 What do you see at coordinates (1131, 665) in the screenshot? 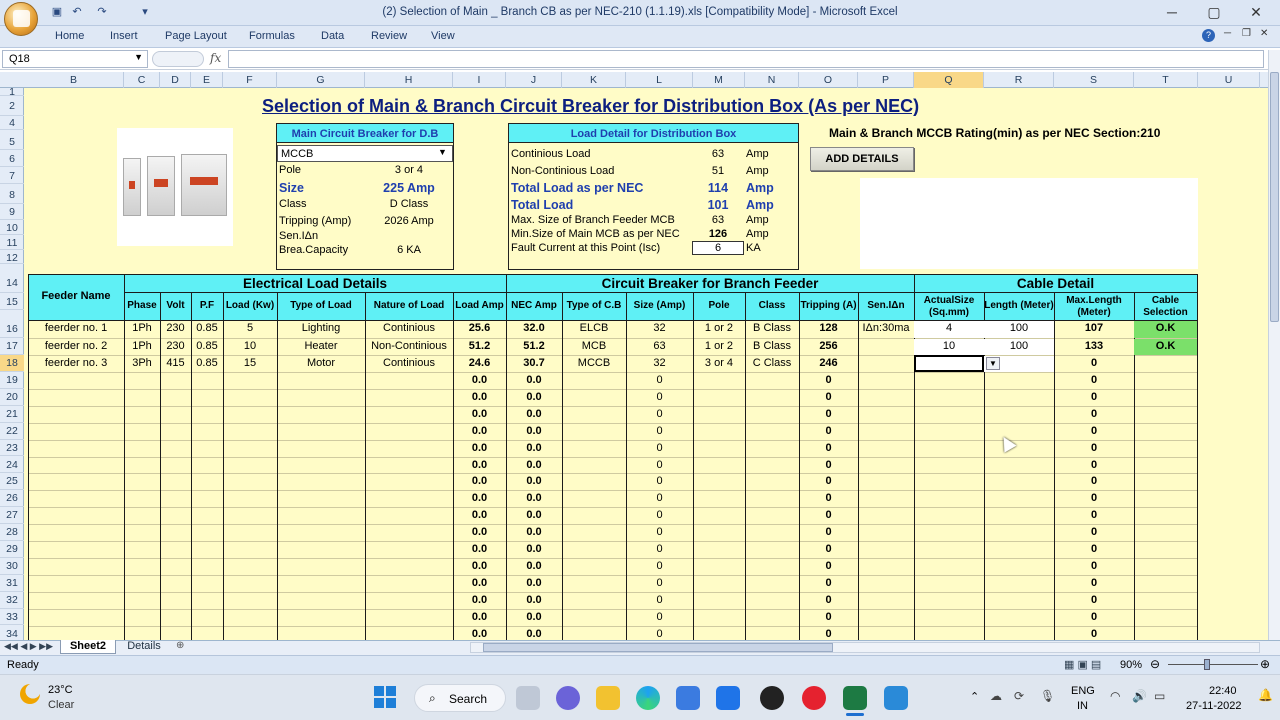
I see `zoom-level: 90%` at bounding box center [1131, 665].